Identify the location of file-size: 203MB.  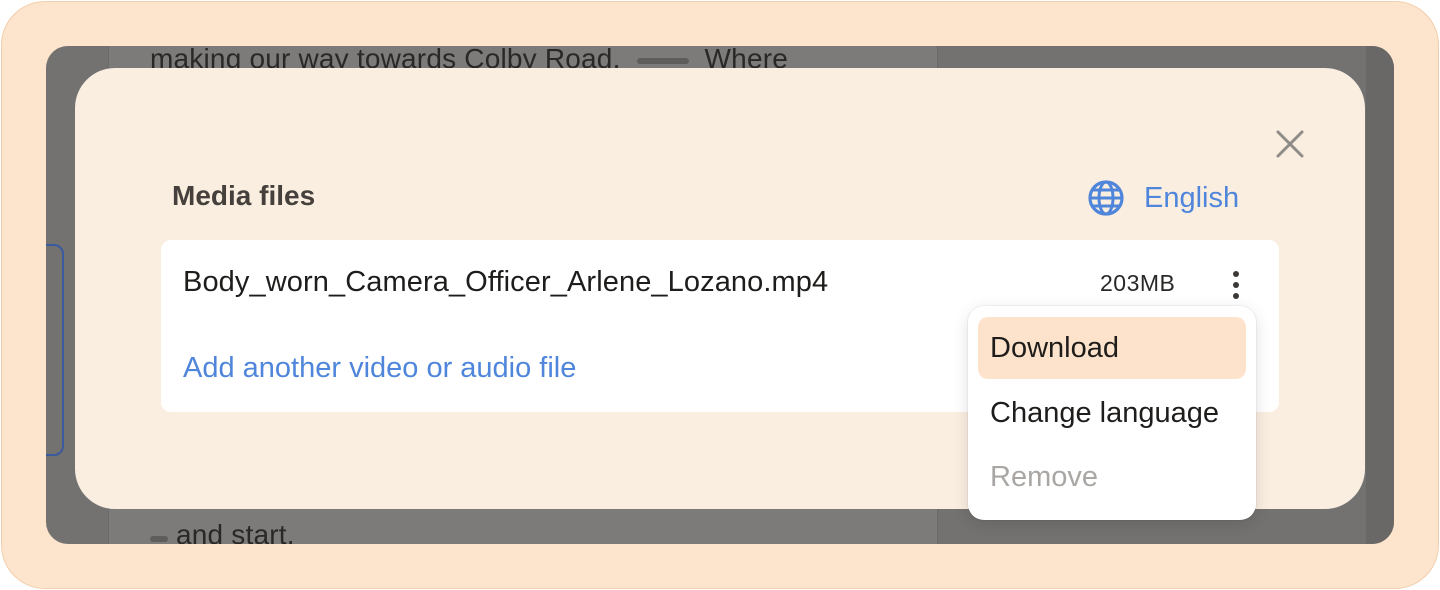
(1138, 283).